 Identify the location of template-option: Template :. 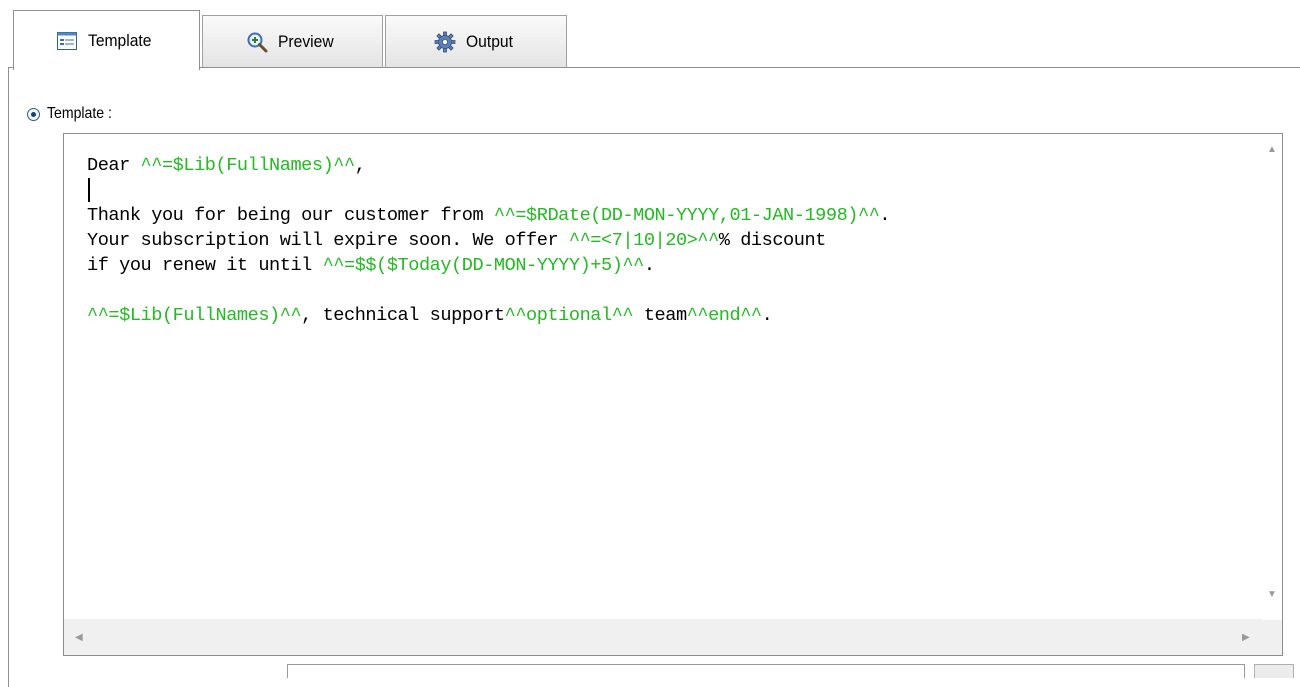
(74, 114).